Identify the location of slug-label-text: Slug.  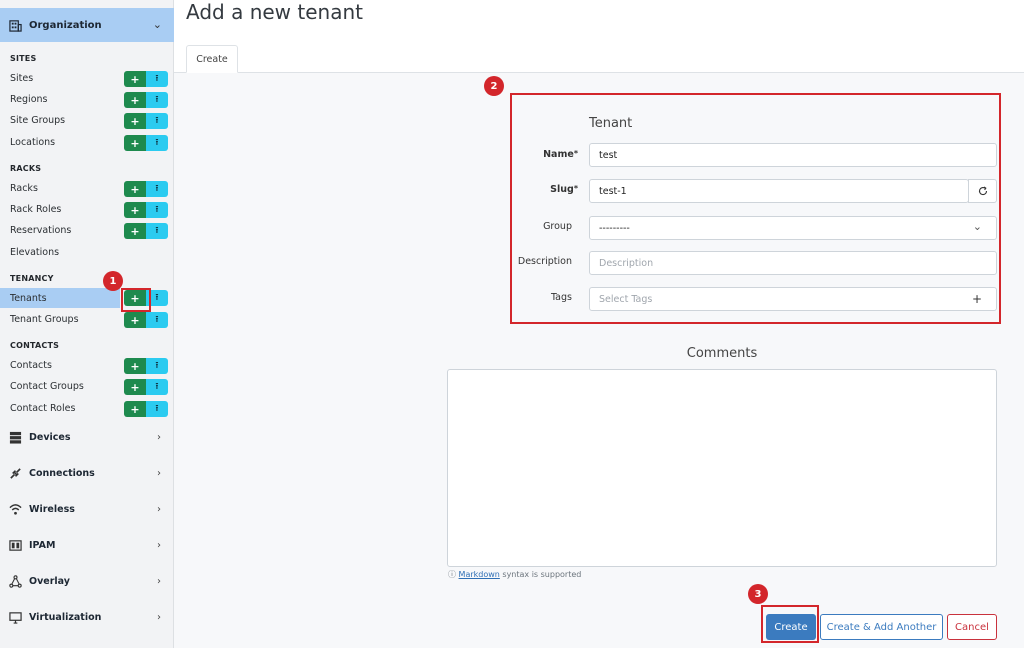
(562, 189).